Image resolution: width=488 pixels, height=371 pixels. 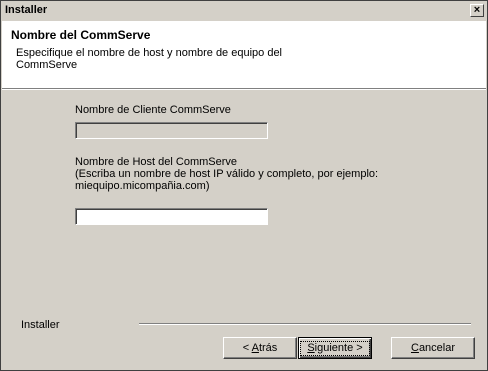 What do you see at coordinates (247, 347) in the screenshot?
I see `back-button-prefix: <` at bounding box center [247, 347].